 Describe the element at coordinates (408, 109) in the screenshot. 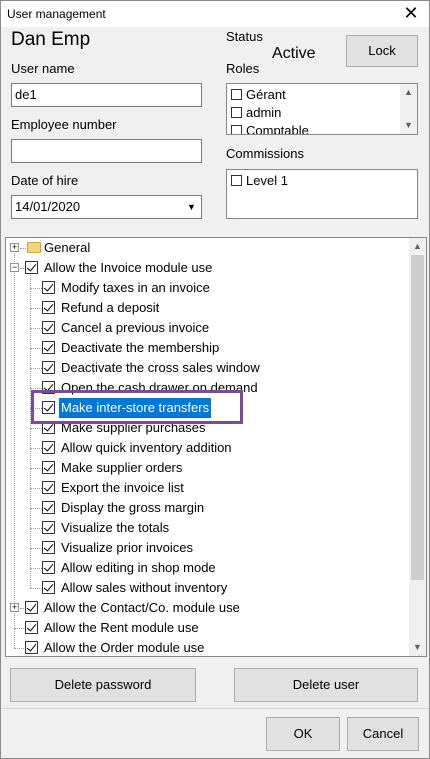

I see `roles-scrollbar: ▲ ▼` at that location.